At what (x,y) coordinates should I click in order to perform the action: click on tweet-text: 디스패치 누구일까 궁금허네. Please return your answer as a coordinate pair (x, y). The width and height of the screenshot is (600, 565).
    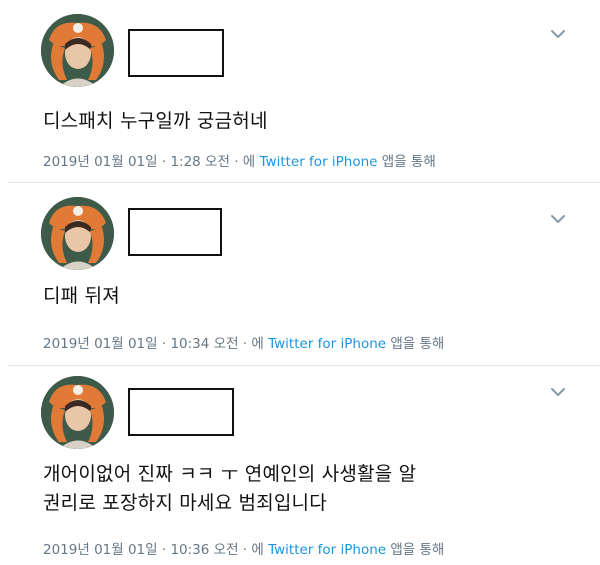
    Looking at the image, I should click on (155, 121).